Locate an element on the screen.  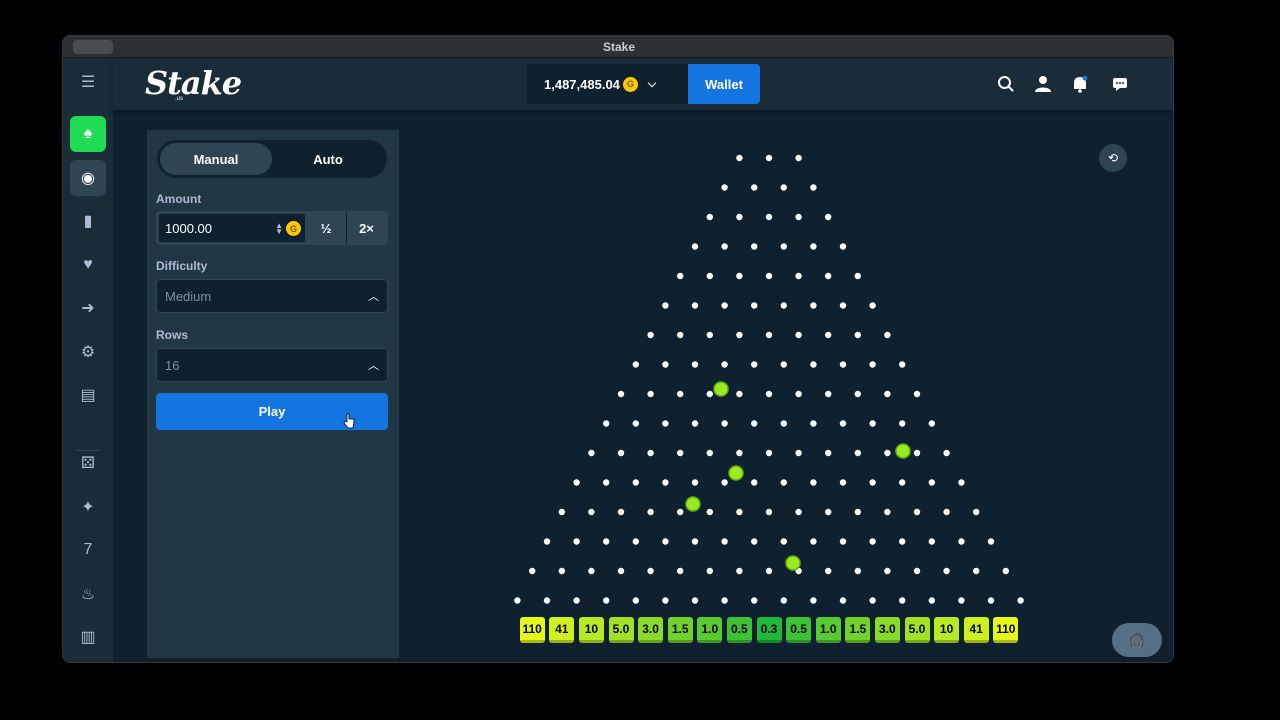
notes-icon: ▤ is located at coordinates (88, 395).